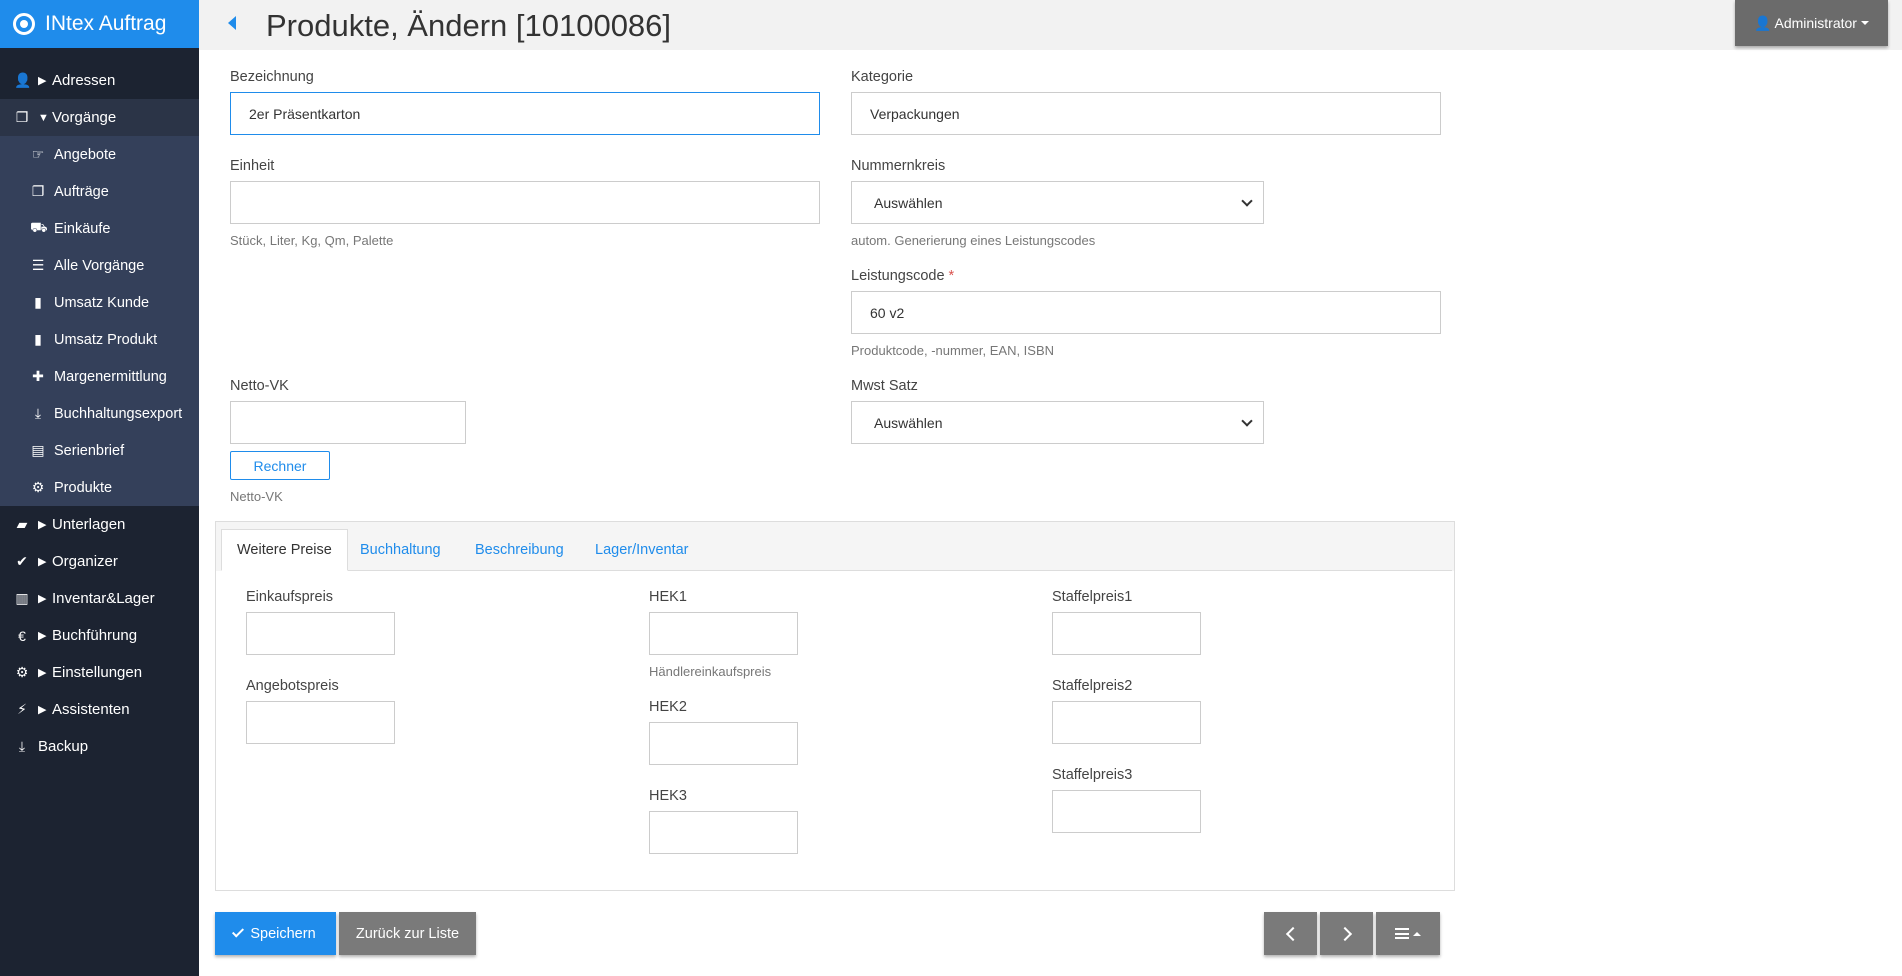 This screenshot has width=1902, height=976. I want to click on sidebar-item-buchfuehrung: € ▶ Buchführung, so click(99, 635).